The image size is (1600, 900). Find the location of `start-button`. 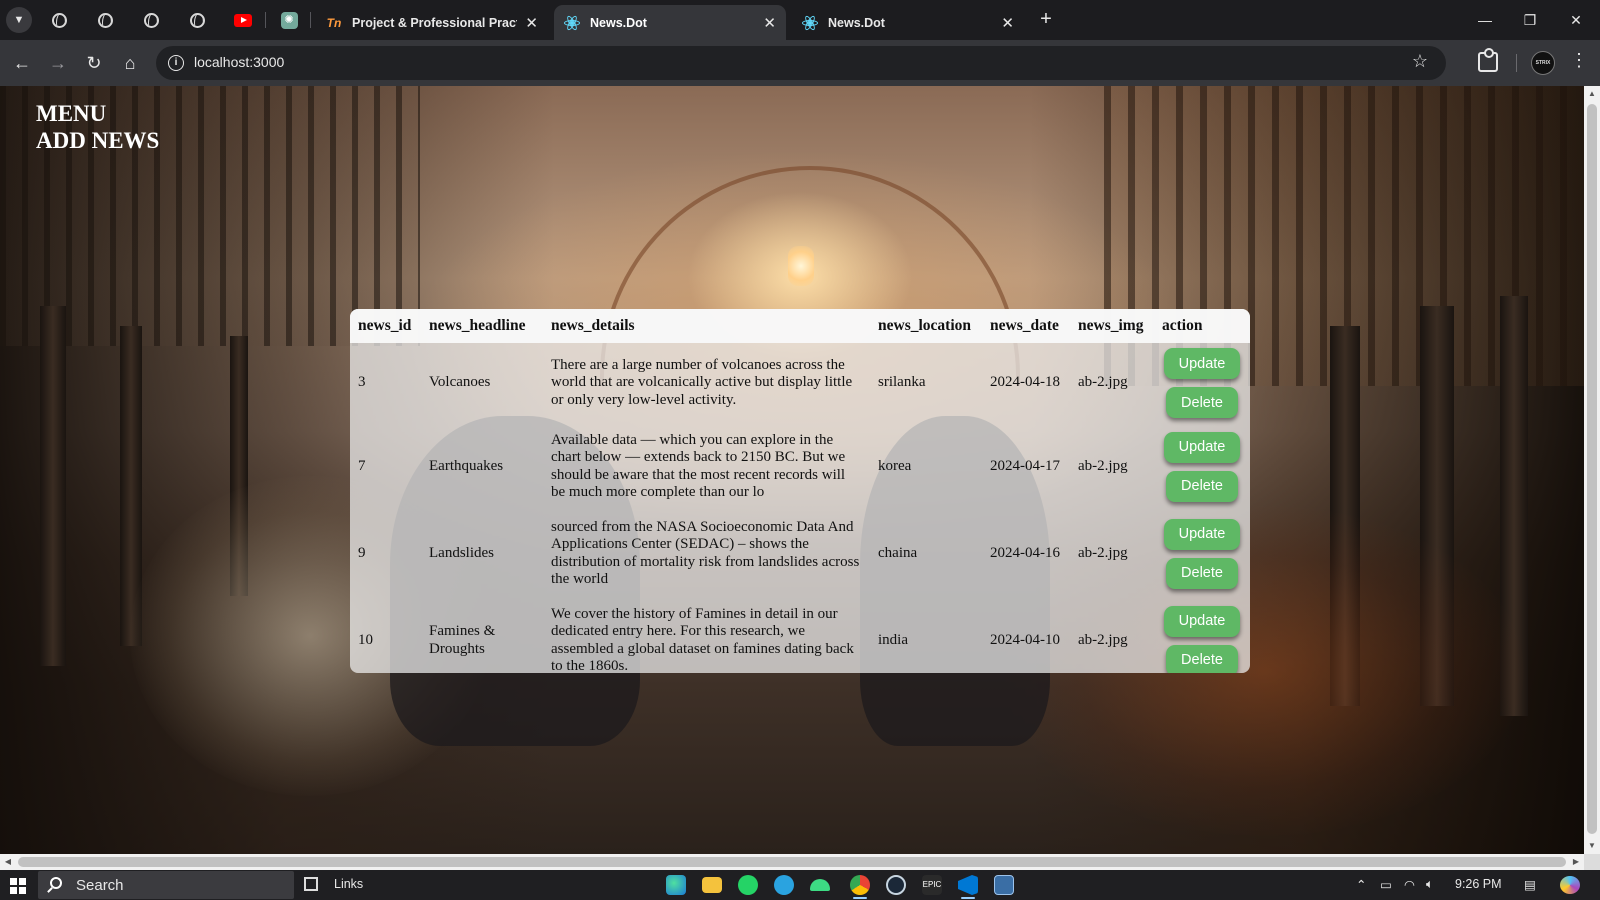

start-button is located at coordinates (18, 886).